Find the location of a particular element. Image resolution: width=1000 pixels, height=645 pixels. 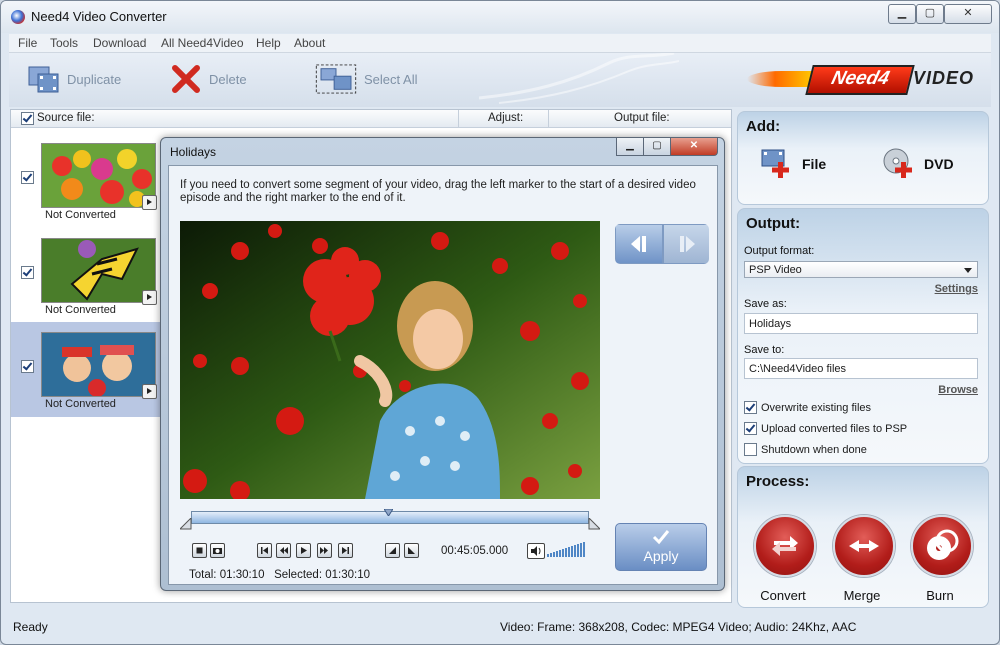

mark-out-icon is located at coordinates (411, 550).